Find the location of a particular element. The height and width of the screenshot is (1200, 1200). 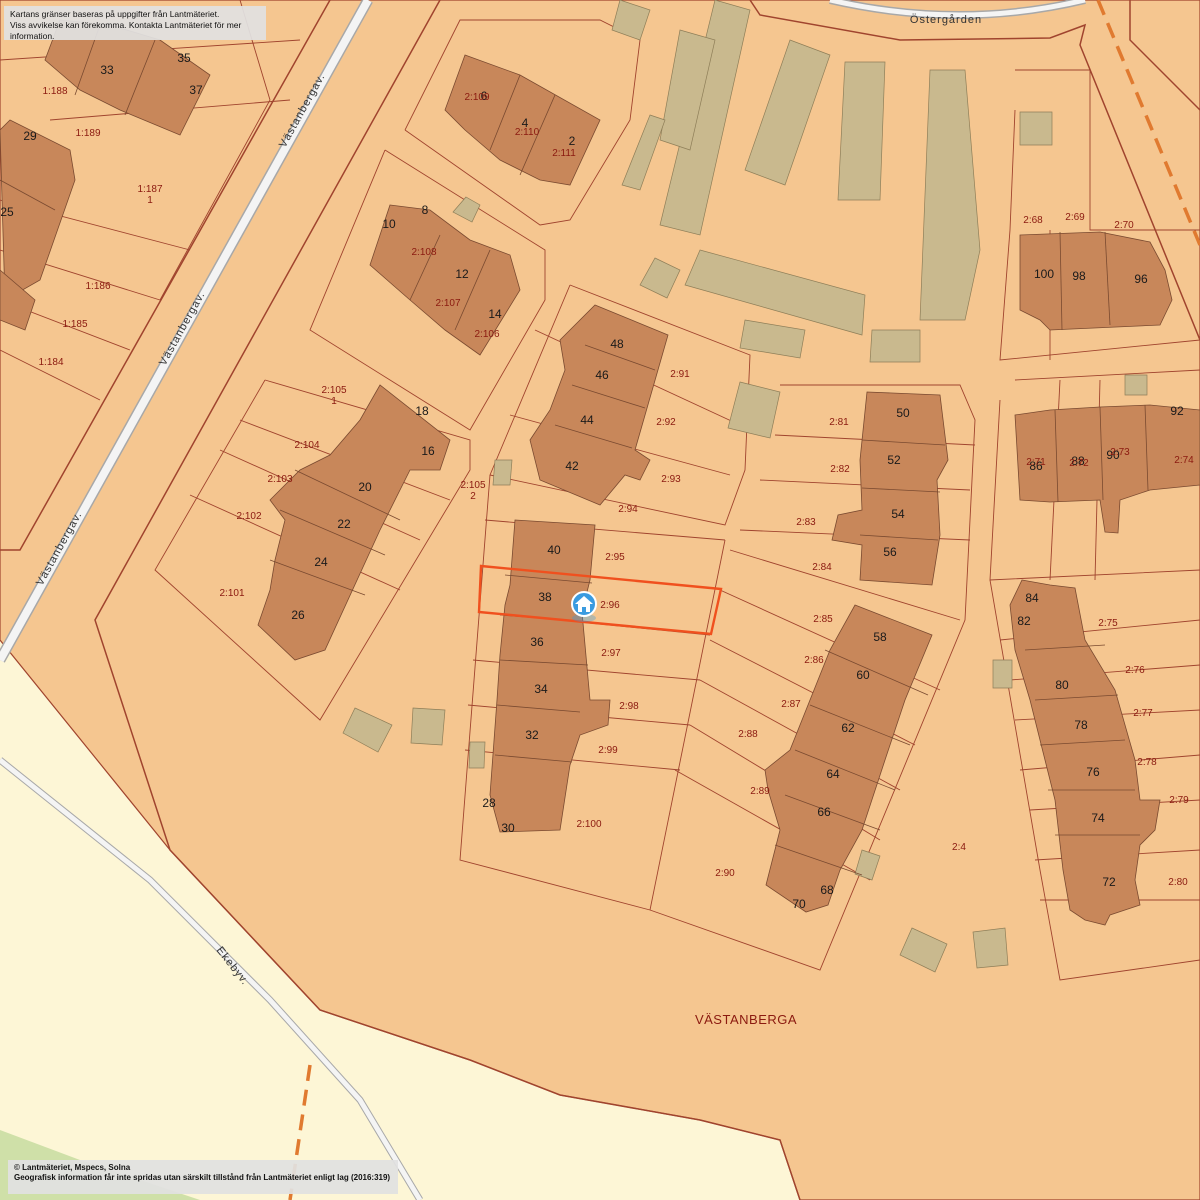

house-number: 29 is located at coordinates (30, 136).